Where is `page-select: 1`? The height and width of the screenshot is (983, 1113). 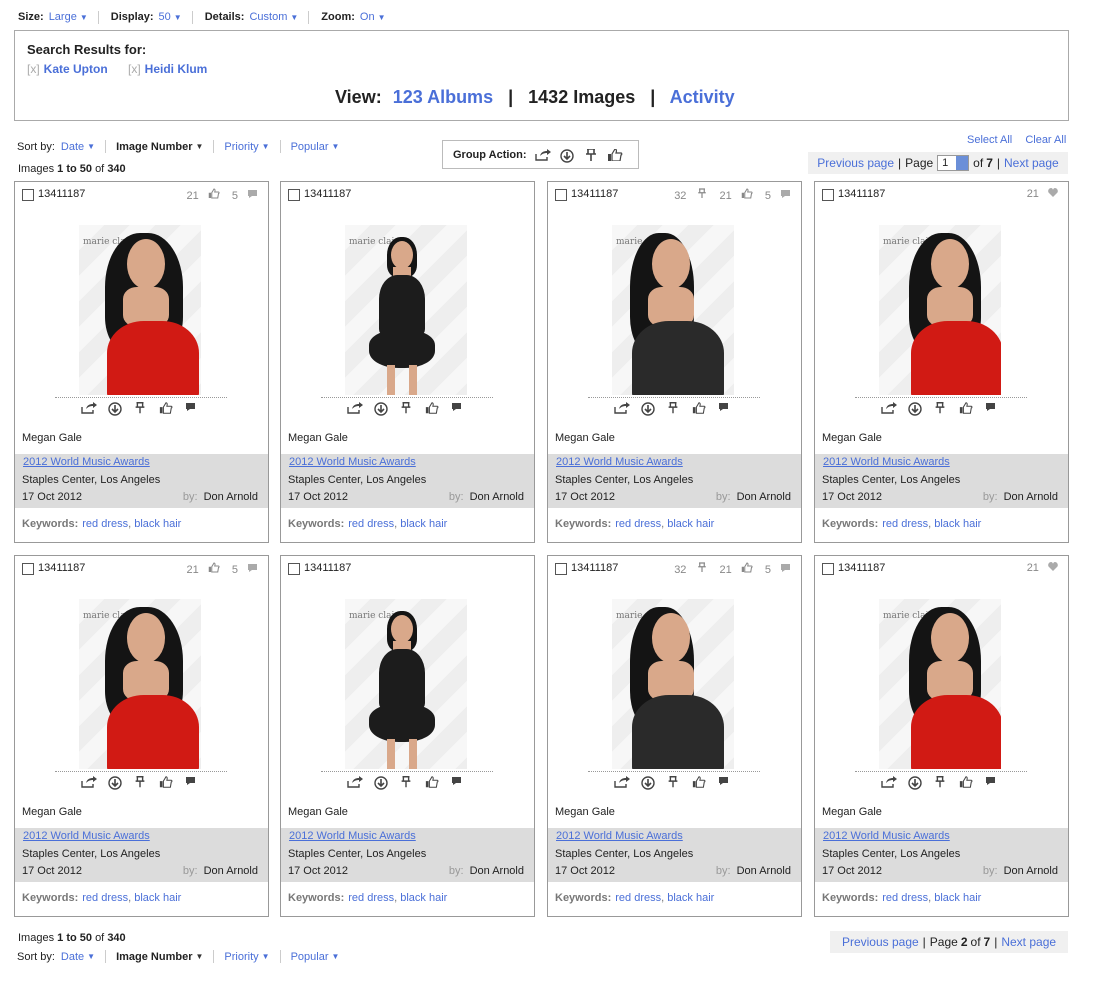
page-select: 1 is located at coordinates (953, 163).